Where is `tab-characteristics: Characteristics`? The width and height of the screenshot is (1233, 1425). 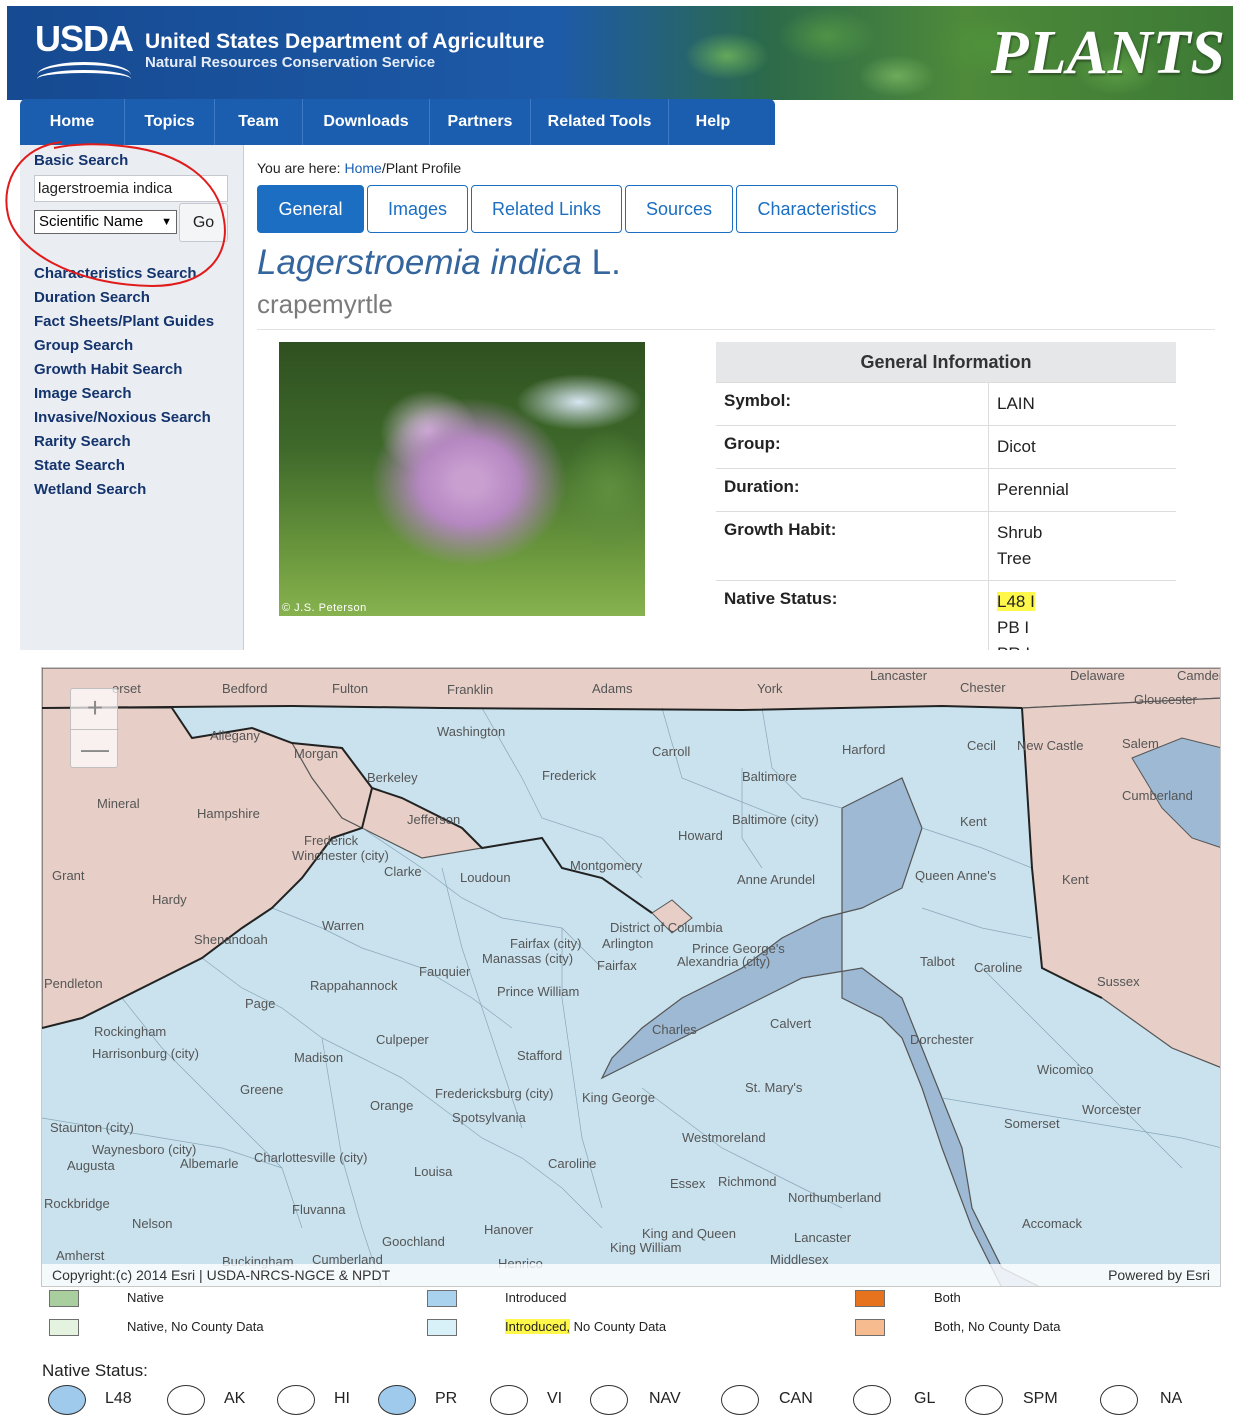 tab-characteristics: Characteristics is located at coordinates (817, 209).